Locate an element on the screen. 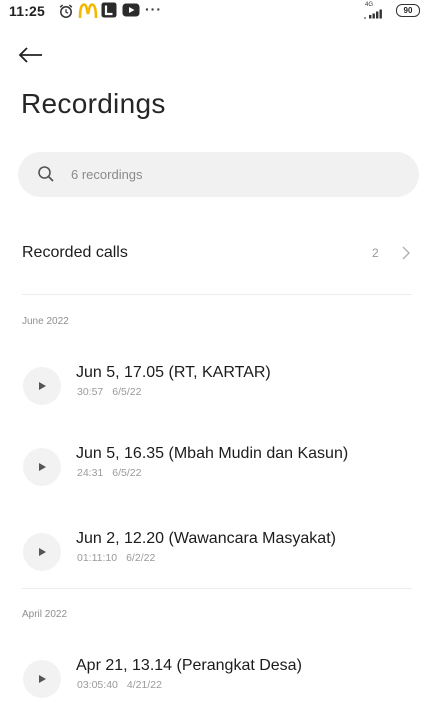  recording-duration: 30:57 is located at coordinates (90, 392).